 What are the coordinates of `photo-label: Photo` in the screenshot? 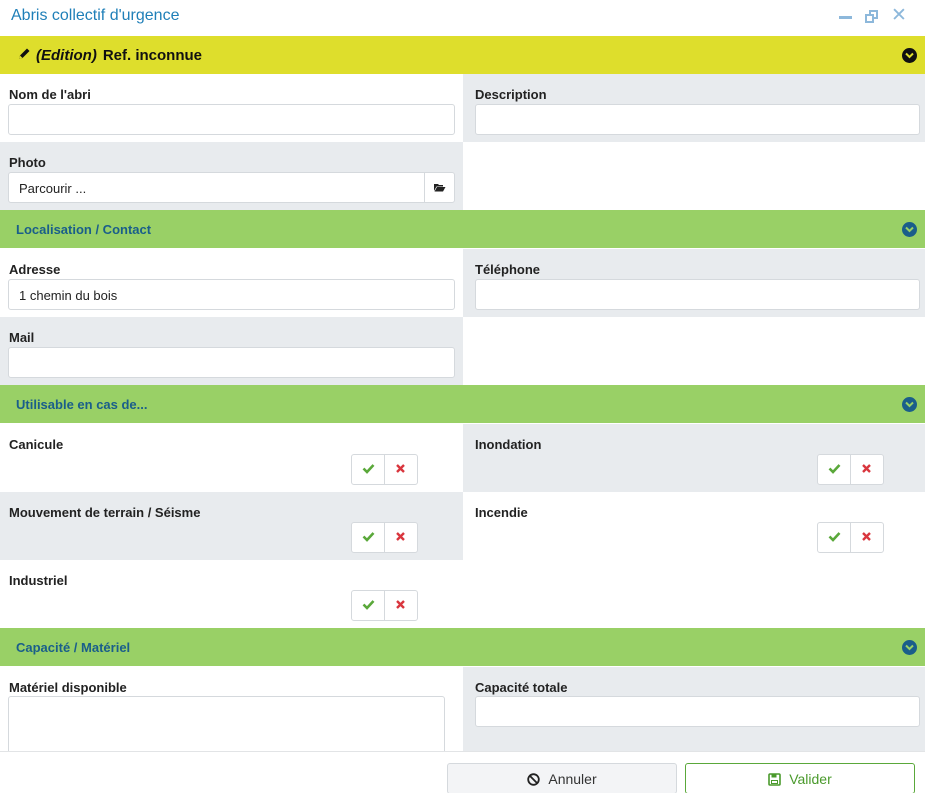 It's located at (27, 162).